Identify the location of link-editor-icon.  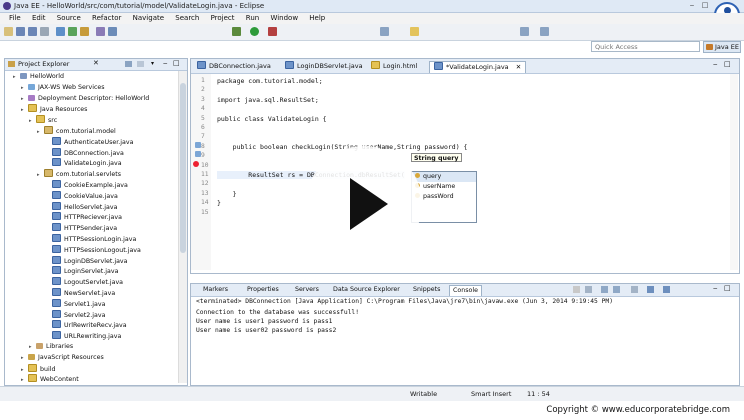
(140, 64).